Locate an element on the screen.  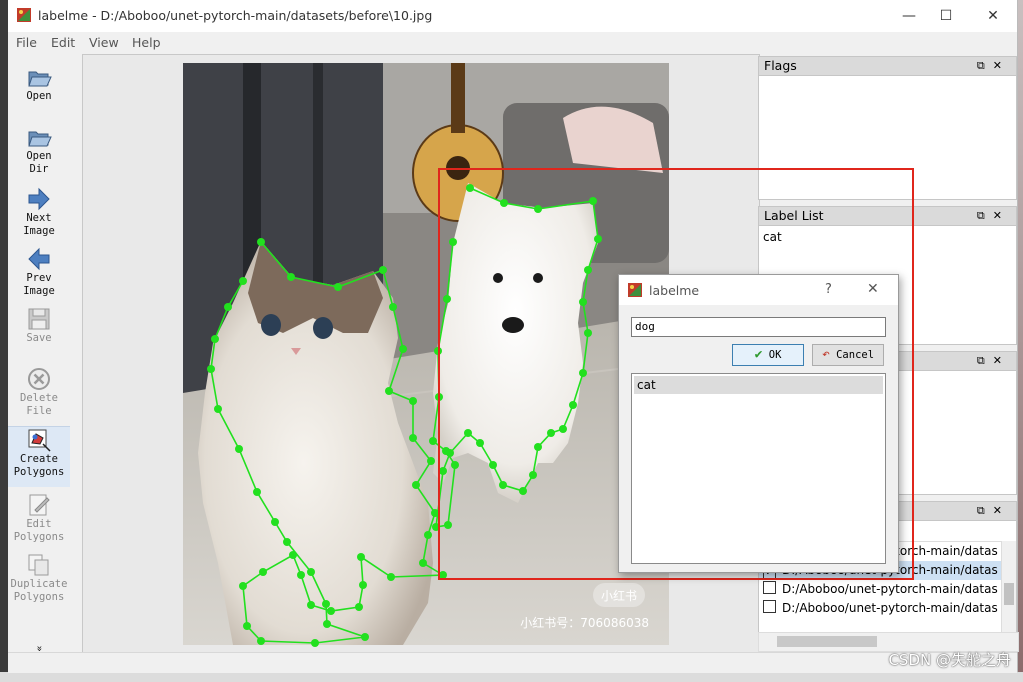
dialog-help-button: ? is located at coordinates (828, 289).